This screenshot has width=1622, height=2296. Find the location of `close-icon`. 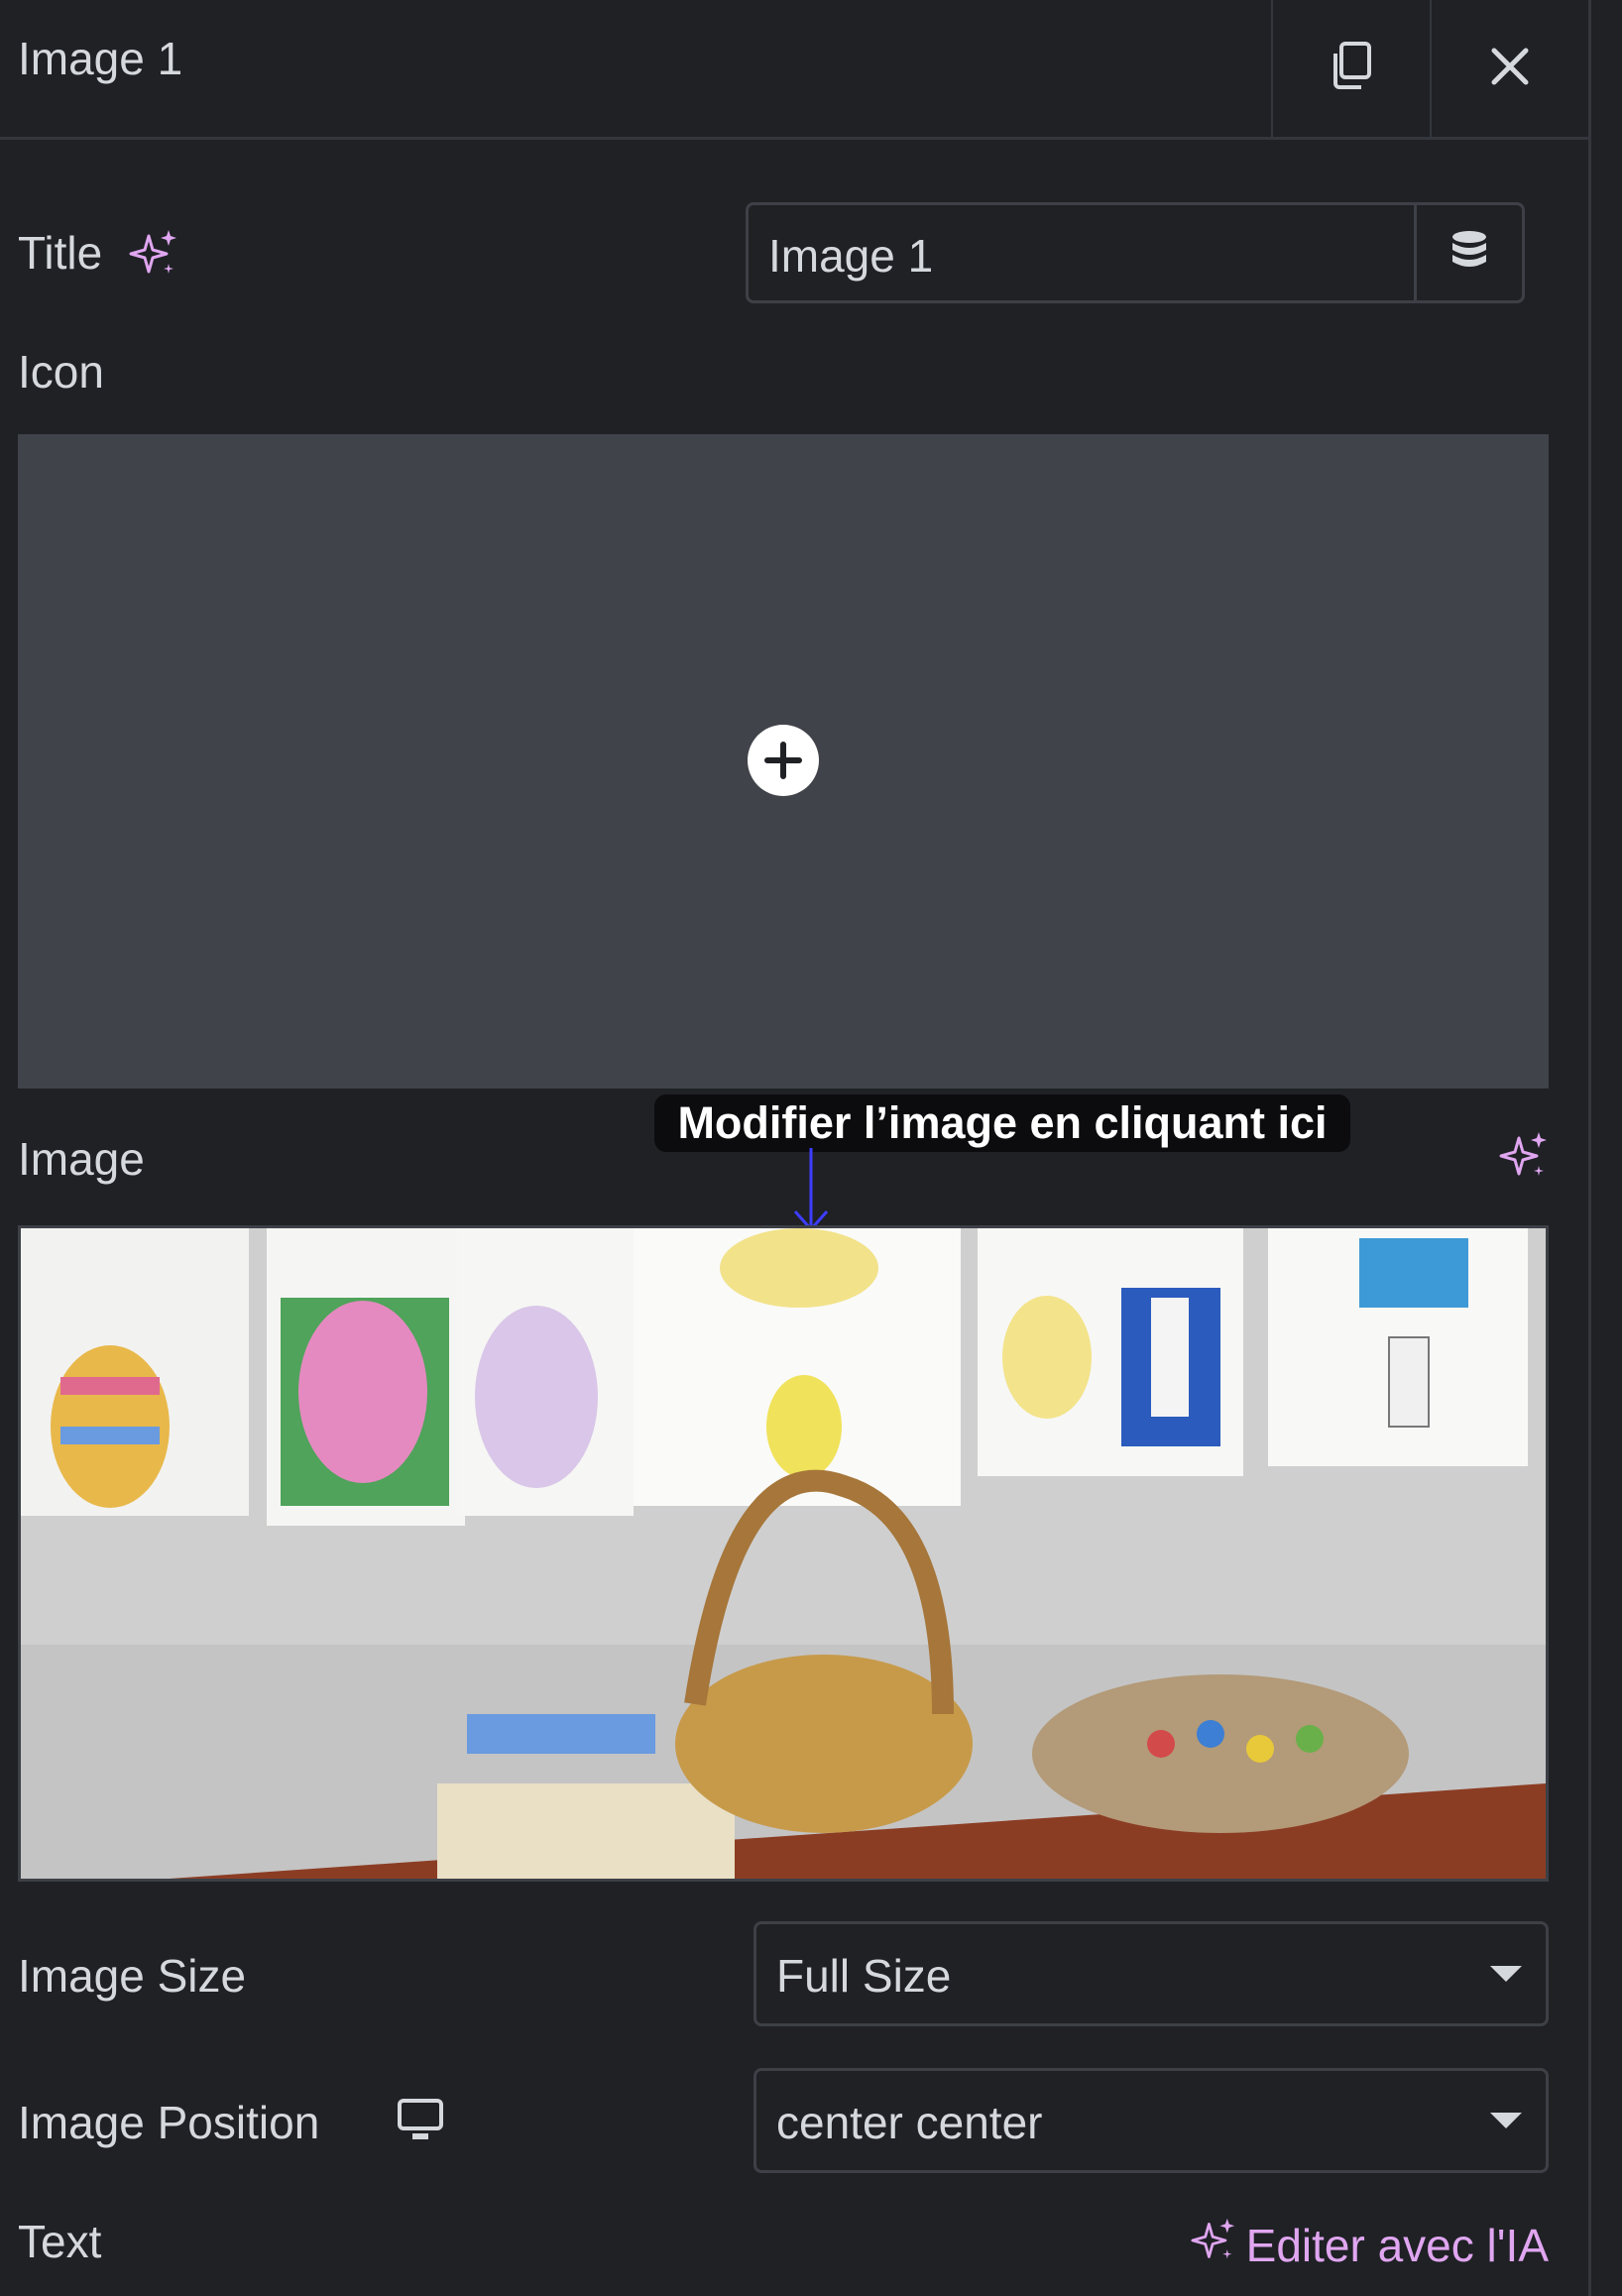

close-icon is located at coordinates (1510, 69).